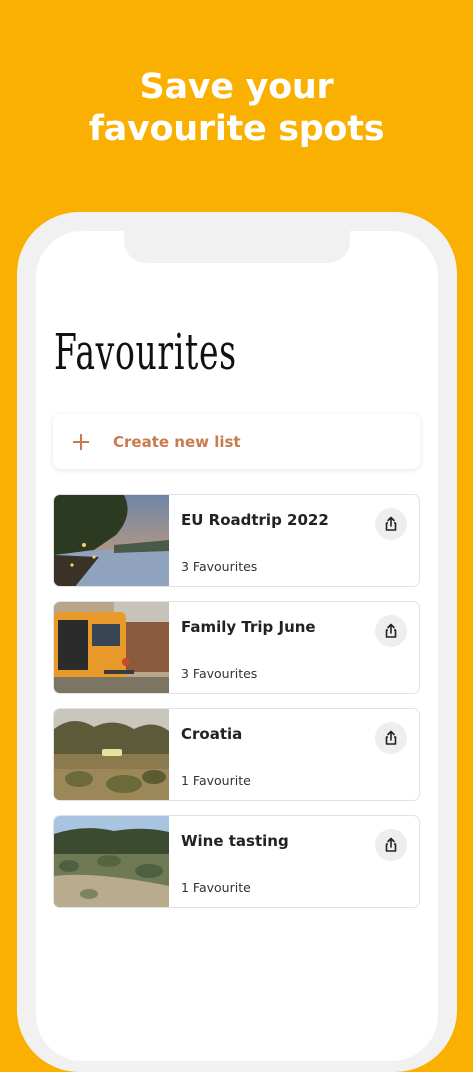 The image size is (473, 1072). I want to click on list-item: EU Roadtrip 2022 3 Favourites, so click(236, 540).